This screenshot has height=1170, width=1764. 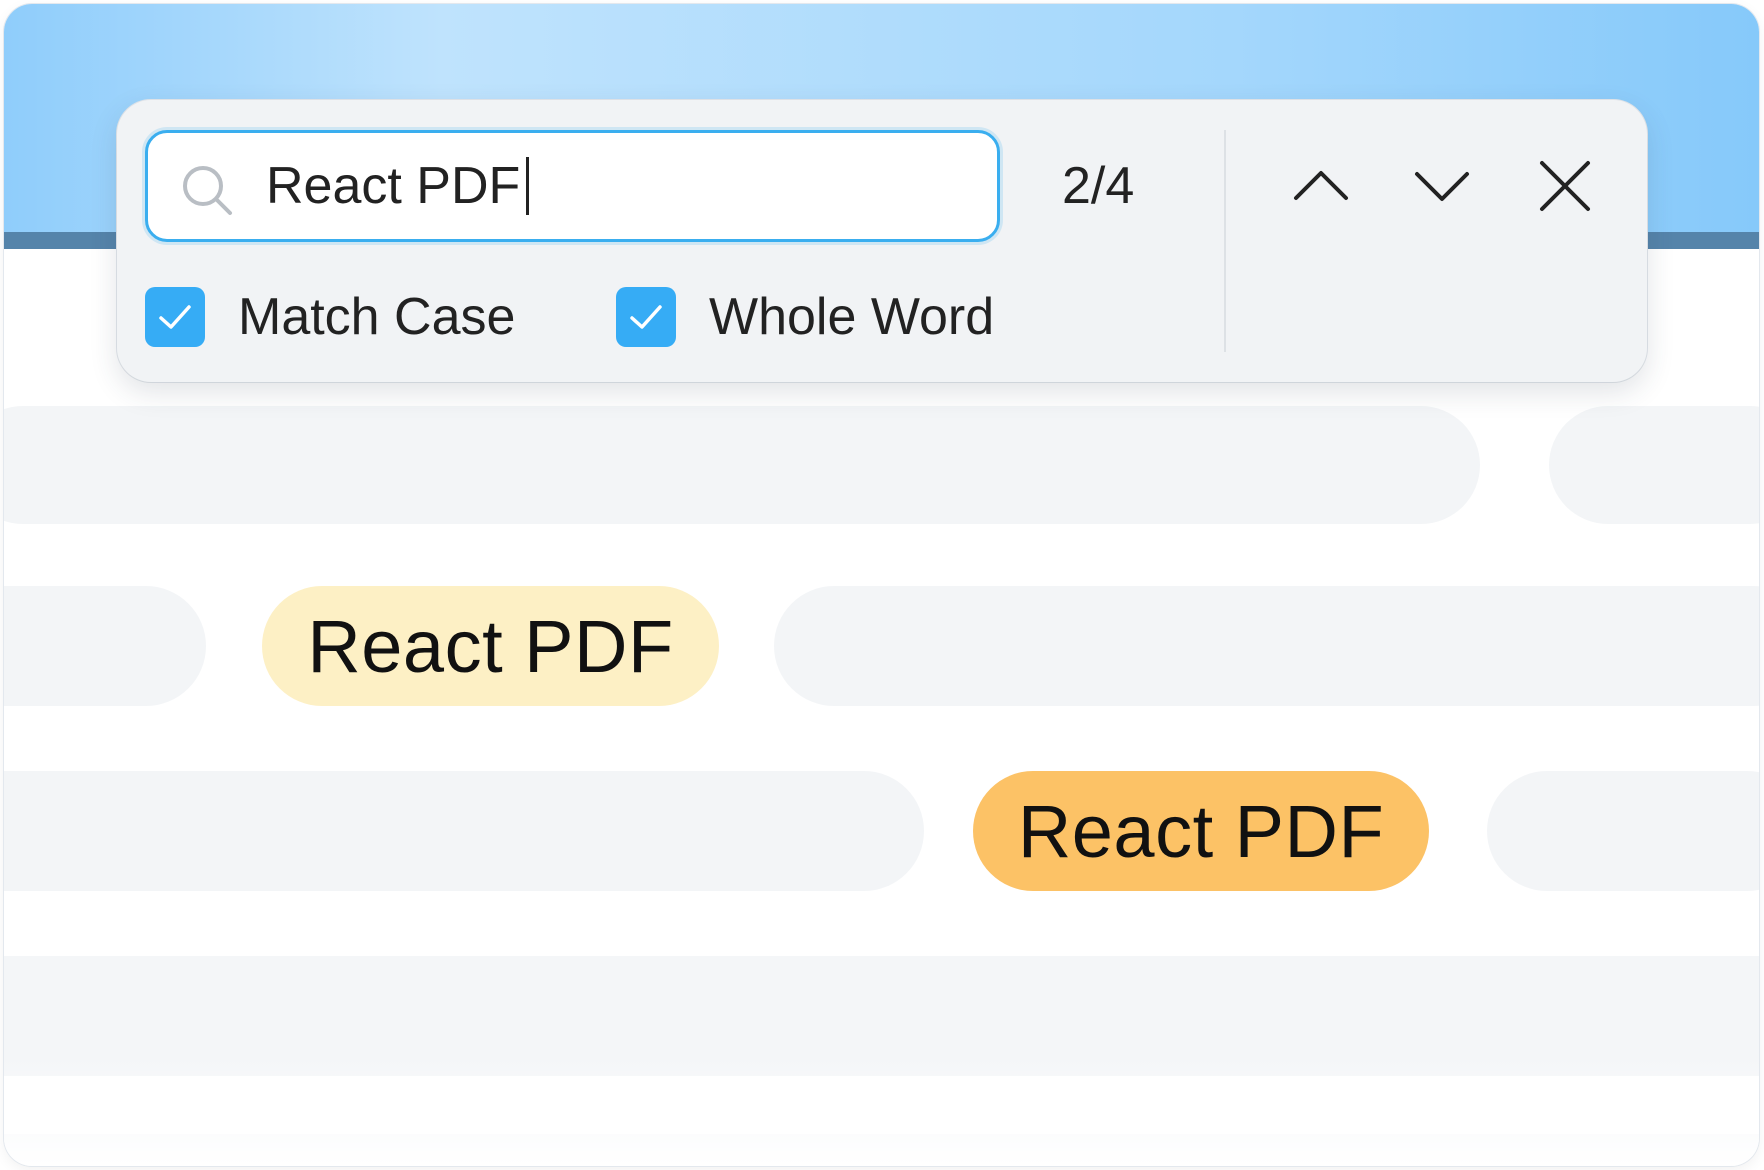 I want to click on next-match-button, so click(x=1442, y=186).